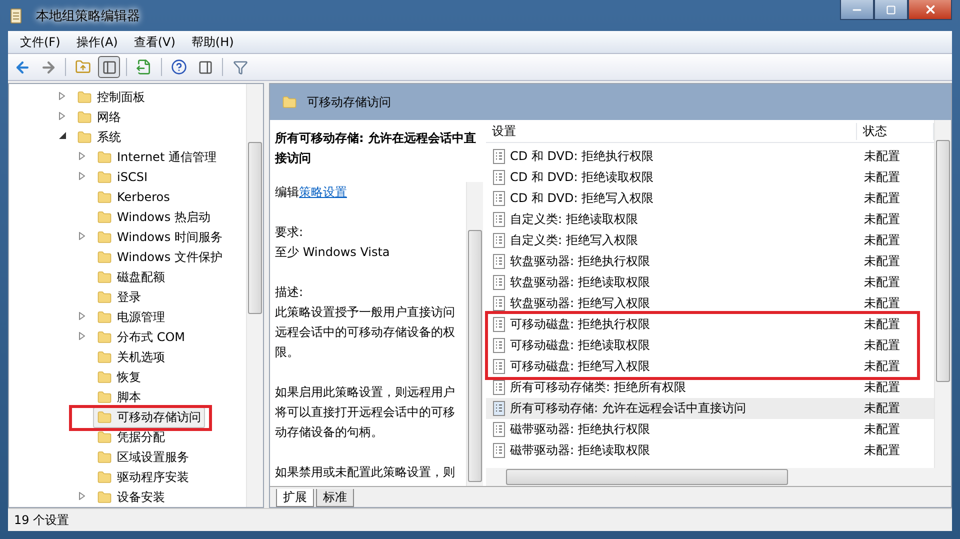  I want to click on view-tab: 扩展, so click(295, 498).